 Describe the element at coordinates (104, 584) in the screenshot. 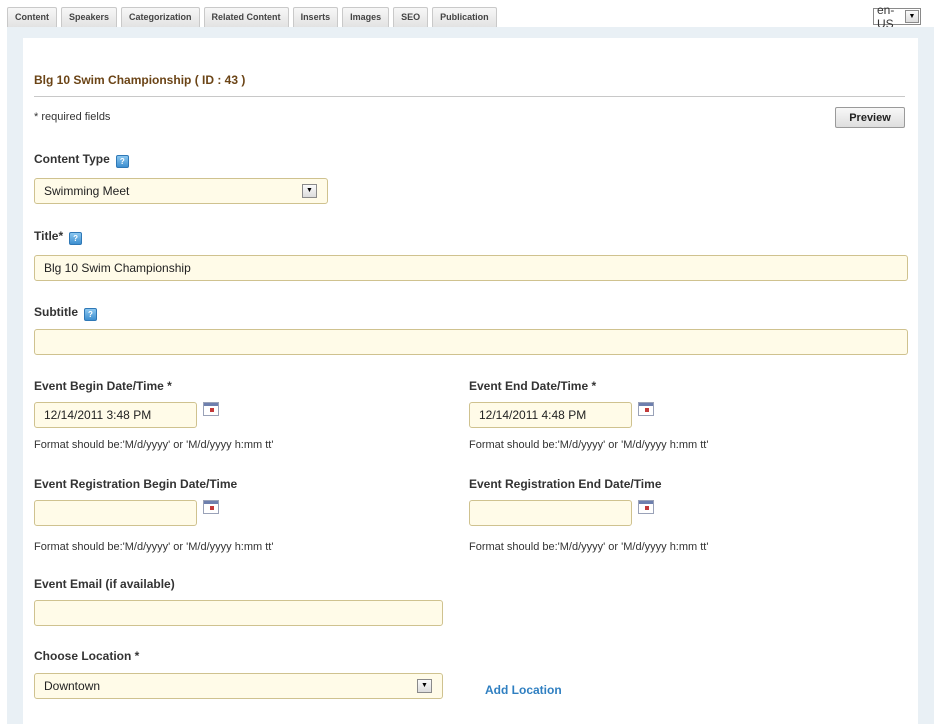

I see `event-email-label: Event Email (if available)` at that location.